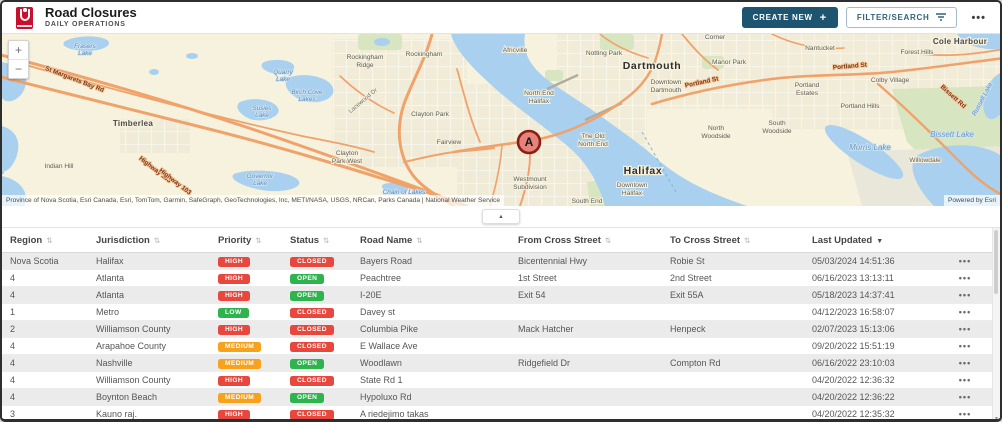 This screenshot has height=422, width=1002. I want to click on cell-last-updated: 04/20/2022 12:35:32, so click(853, 414).